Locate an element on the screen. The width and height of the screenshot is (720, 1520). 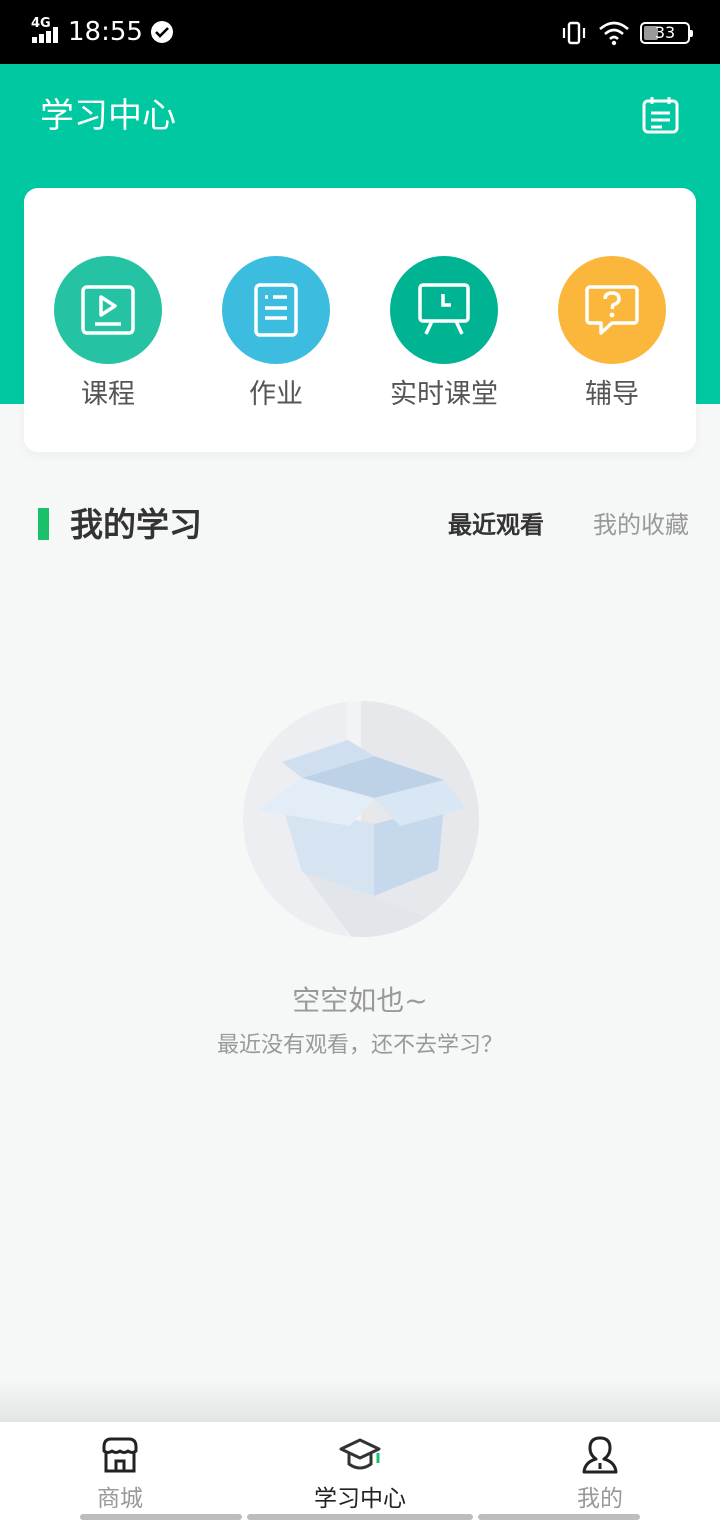
verified-check-icon is located at coordinates (161, 32).